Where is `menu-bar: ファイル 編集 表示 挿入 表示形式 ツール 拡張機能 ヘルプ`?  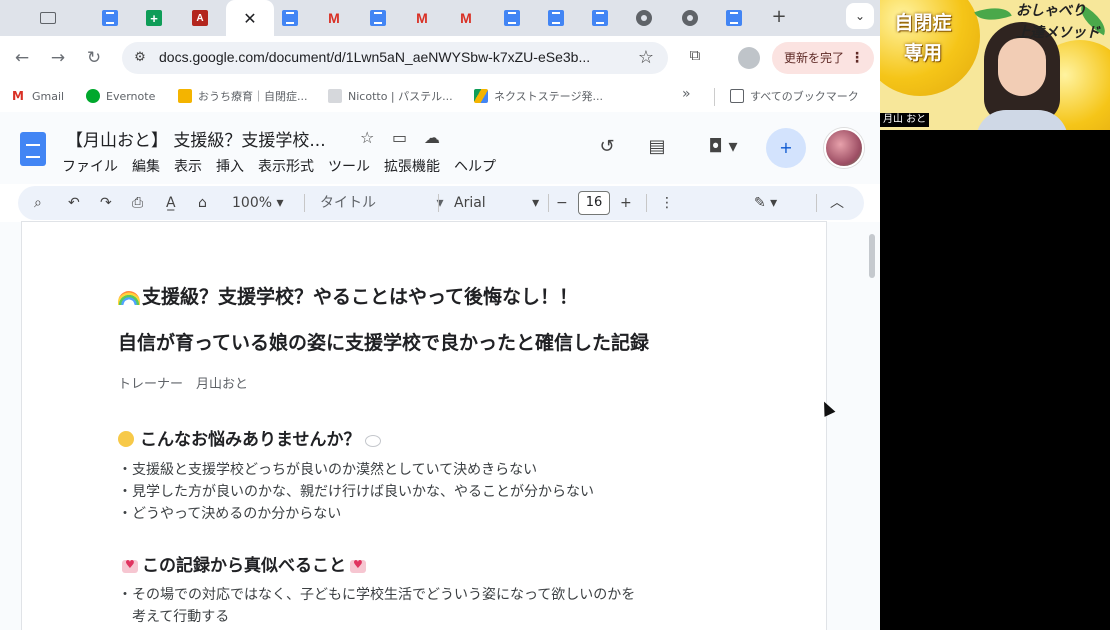
menu-bar: ファイル 編集 表示 挿入 表示形式 ツール 拡張機能 ヘルプ is located at coordinates (286, 166).